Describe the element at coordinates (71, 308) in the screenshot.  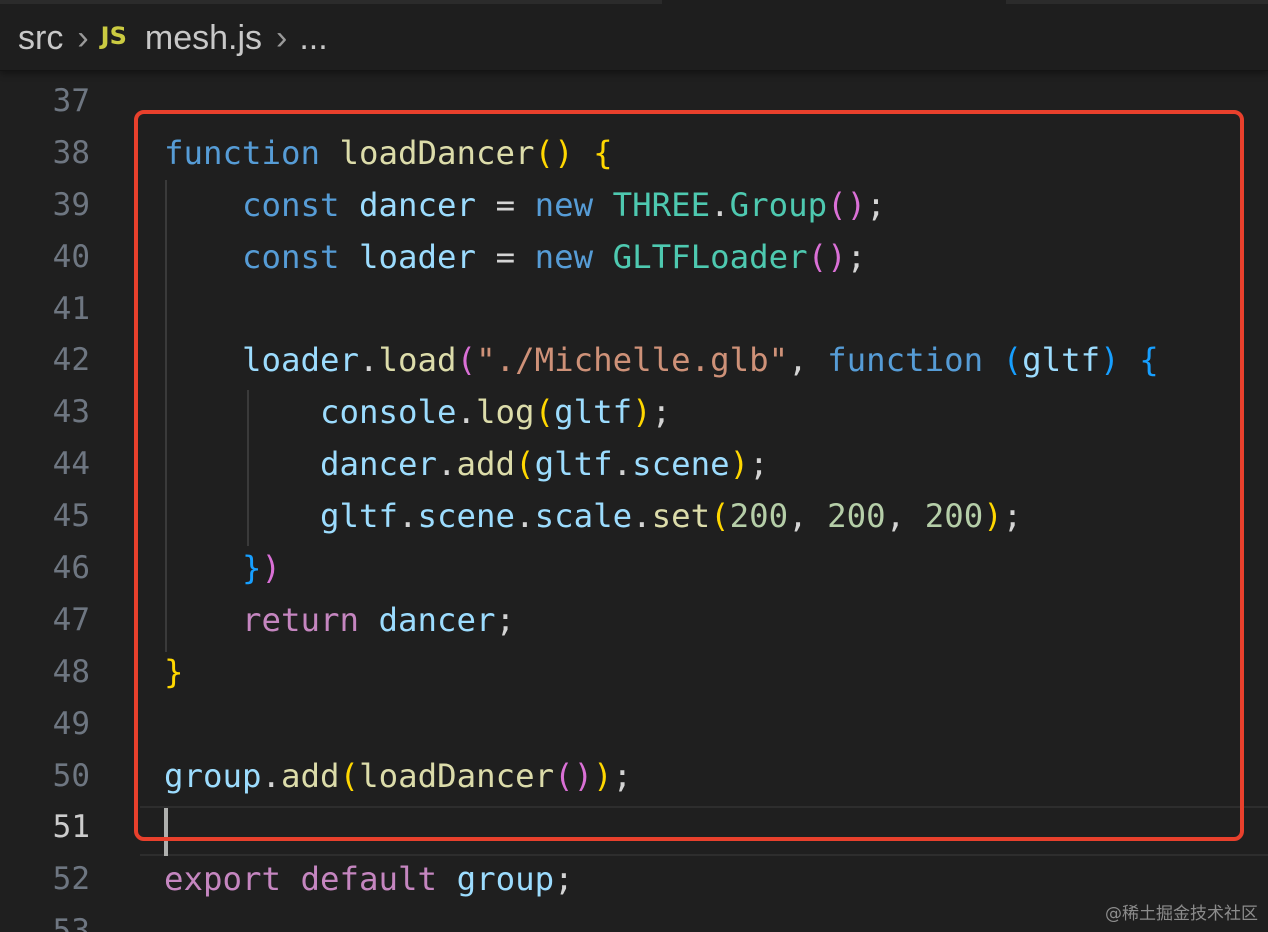
I see `line-number: 41` at that location.